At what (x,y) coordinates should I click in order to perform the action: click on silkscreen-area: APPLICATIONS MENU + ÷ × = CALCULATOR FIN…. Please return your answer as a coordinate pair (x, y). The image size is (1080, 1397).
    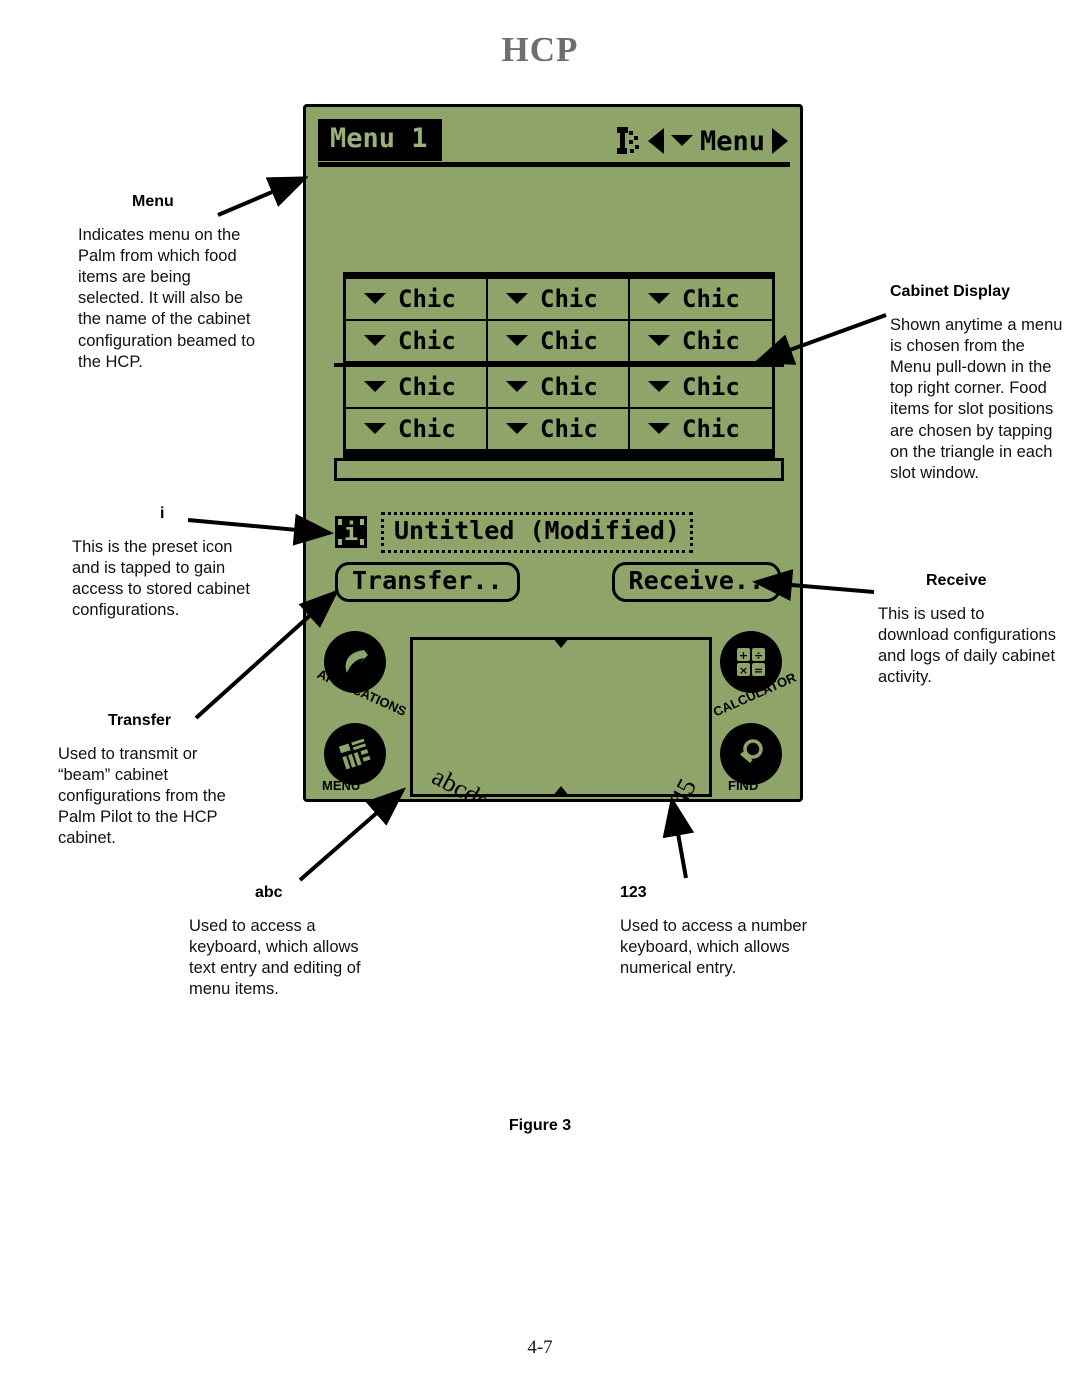
    Looking at the image, I should click on (553, 711).